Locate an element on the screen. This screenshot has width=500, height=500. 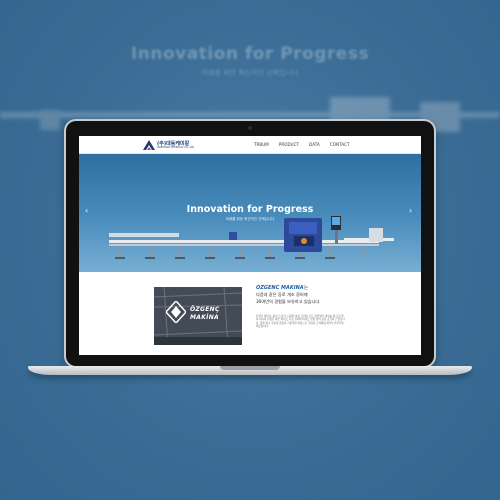
background-subtitle: 미래를 위한 혁신적인 선택입니다 is located at coordinates (250, 73).